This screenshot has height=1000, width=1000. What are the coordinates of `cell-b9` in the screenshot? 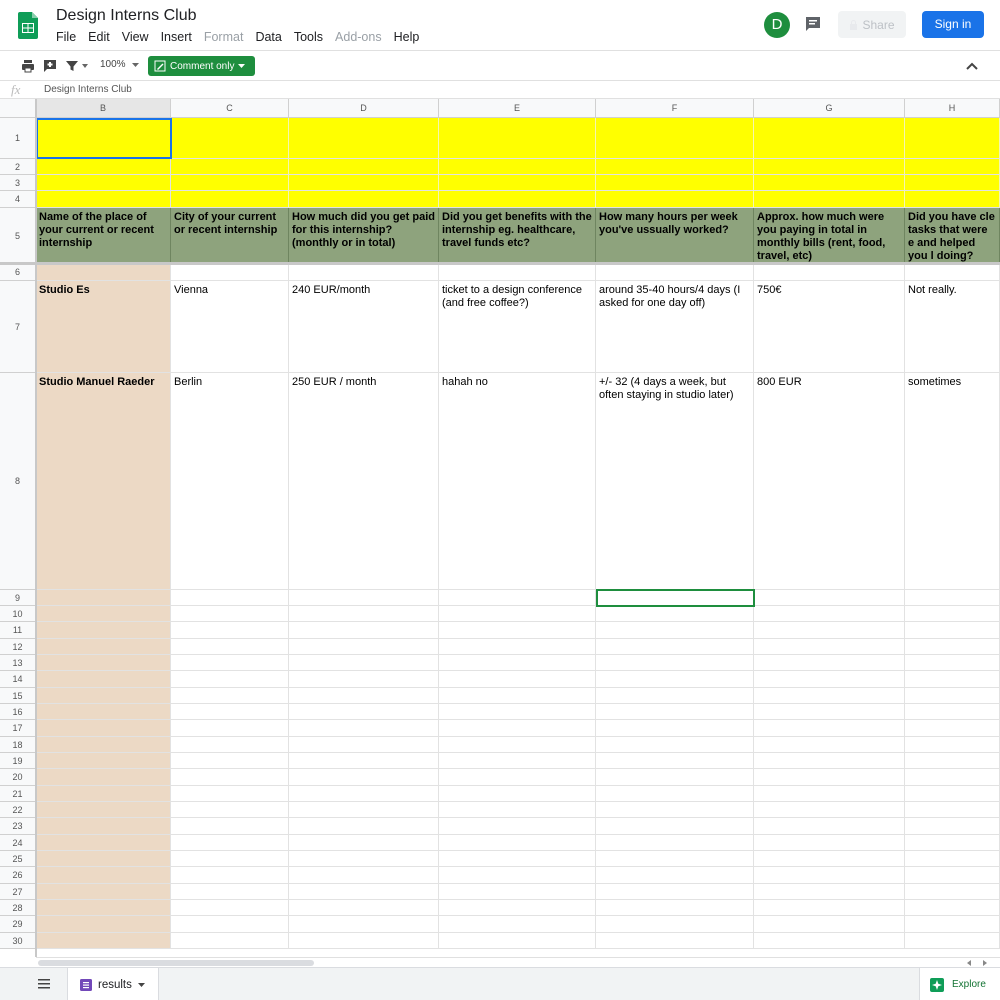 It's located at (103, 598).